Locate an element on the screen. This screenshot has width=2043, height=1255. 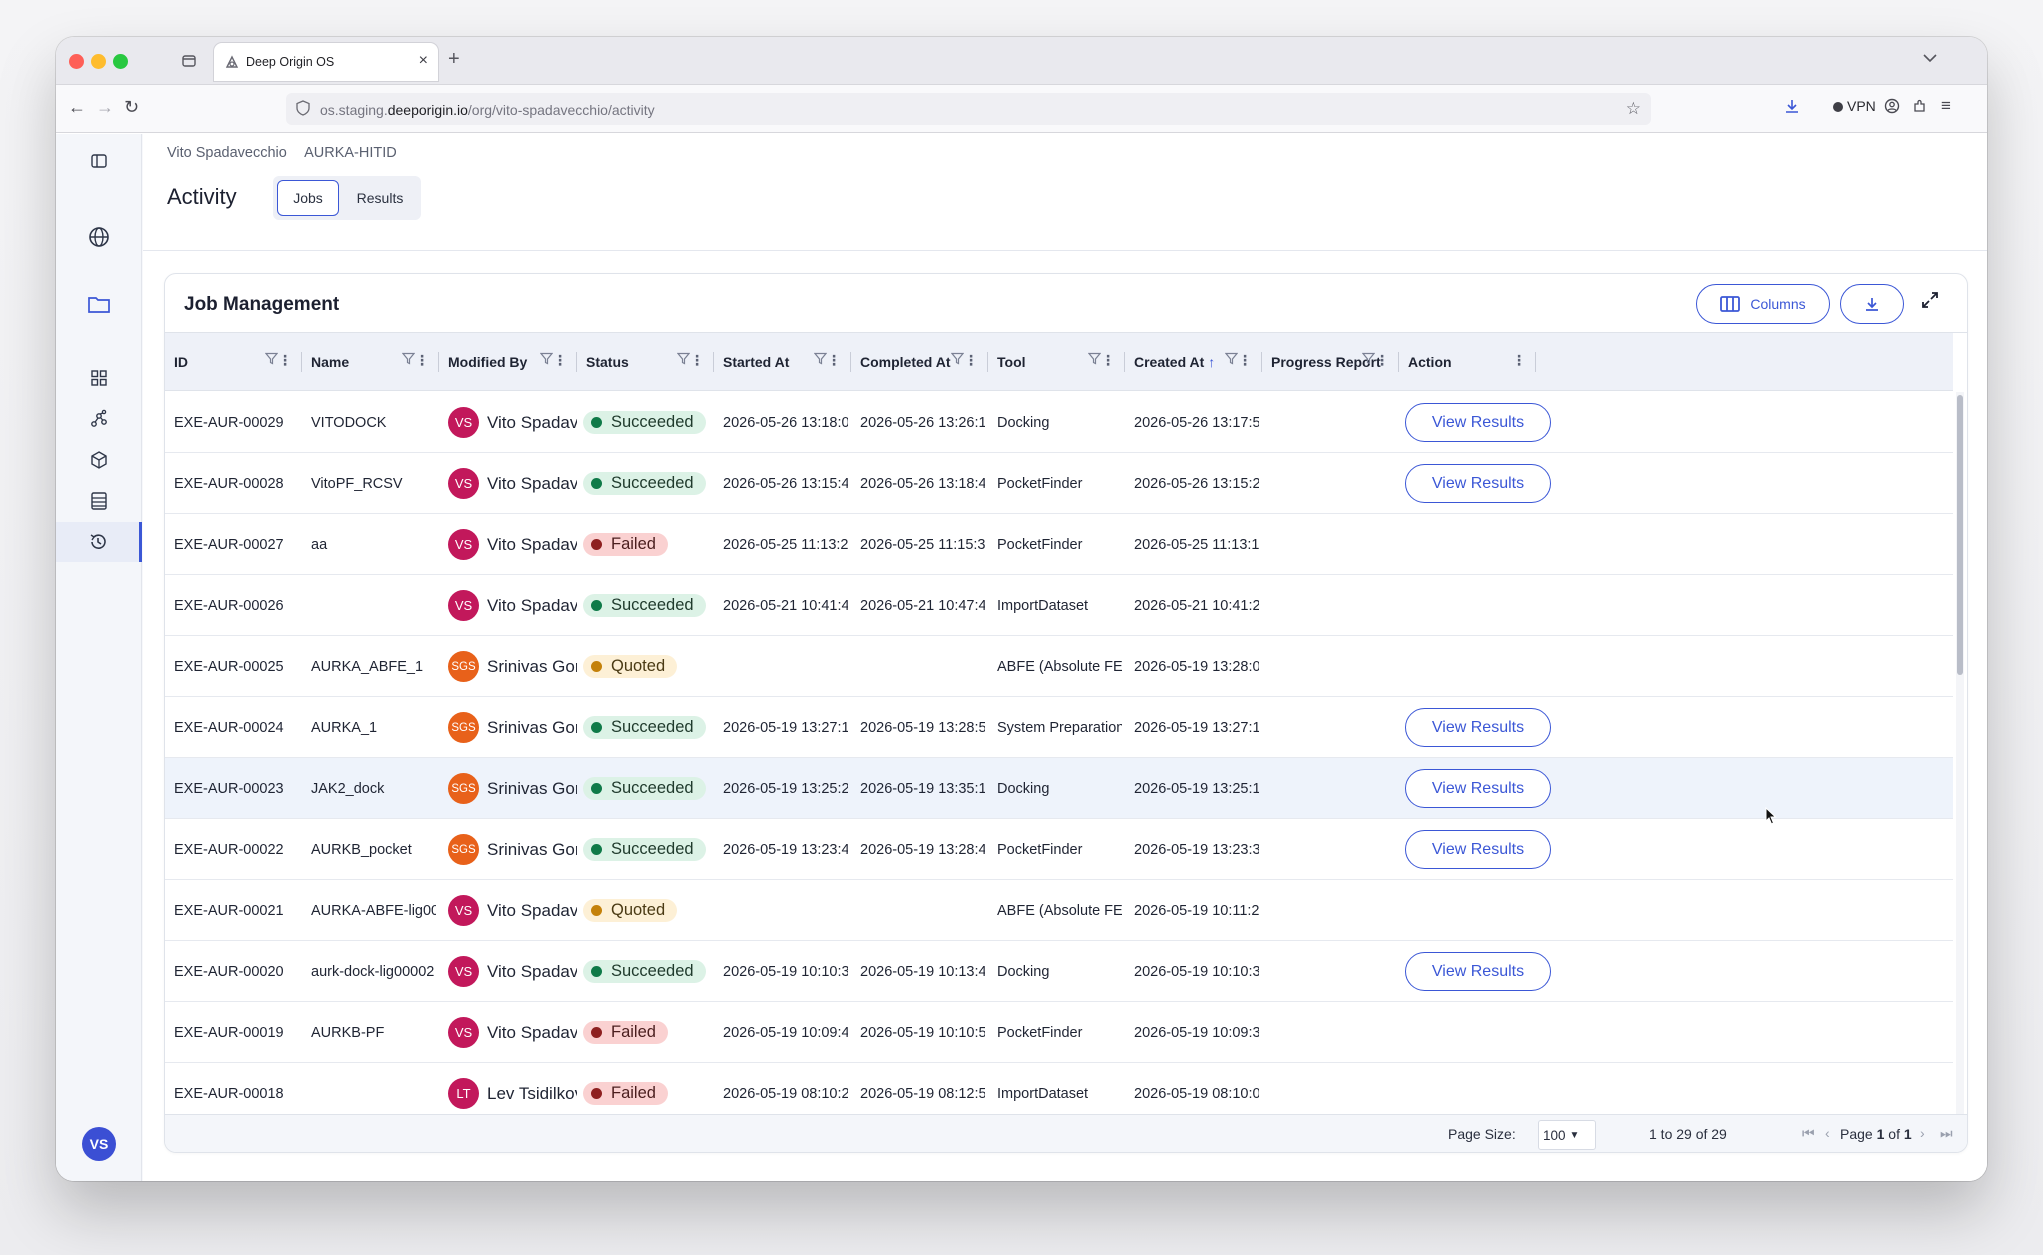
downloads-icon is located at coordinates (1792, 108).